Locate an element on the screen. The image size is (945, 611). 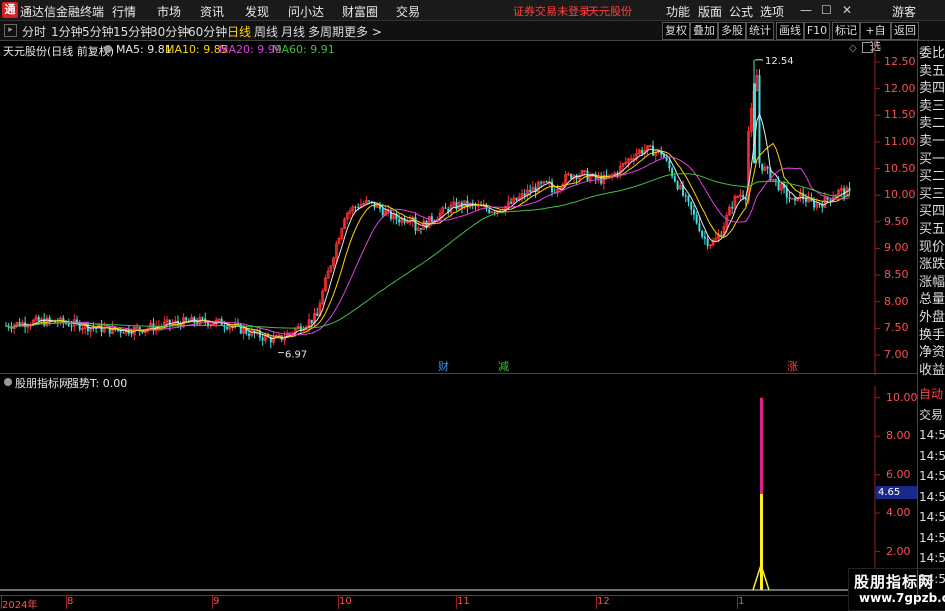
menu-zixun: 资讯 is located at coordinates (212, 11).